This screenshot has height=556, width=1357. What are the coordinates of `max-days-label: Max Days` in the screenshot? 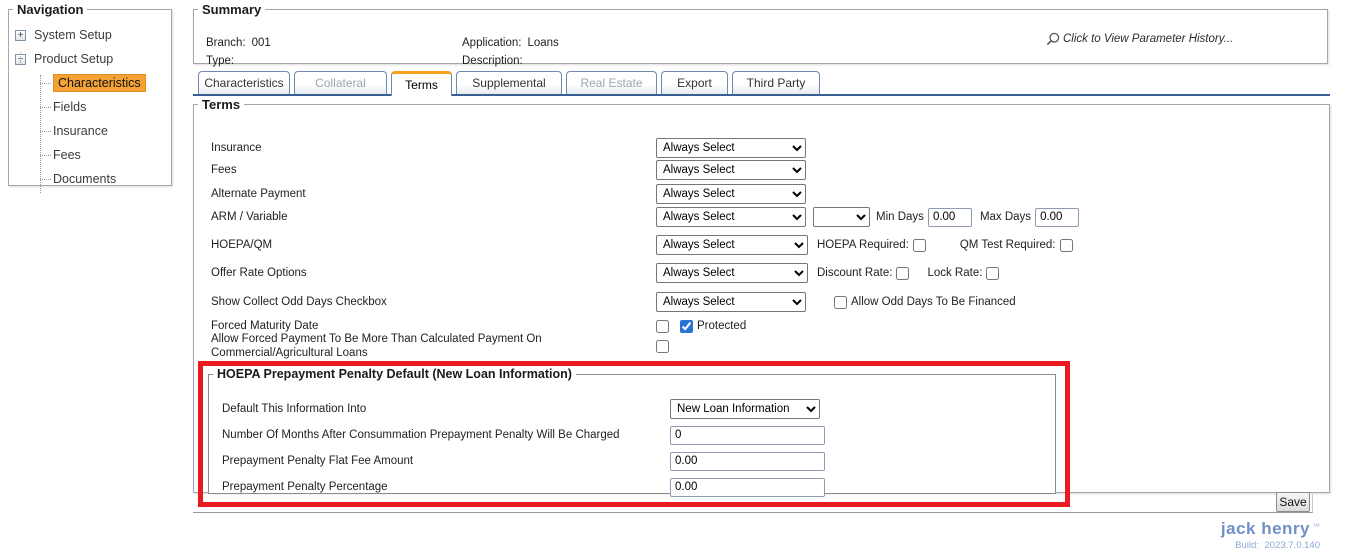 It's located at (1005, 217).